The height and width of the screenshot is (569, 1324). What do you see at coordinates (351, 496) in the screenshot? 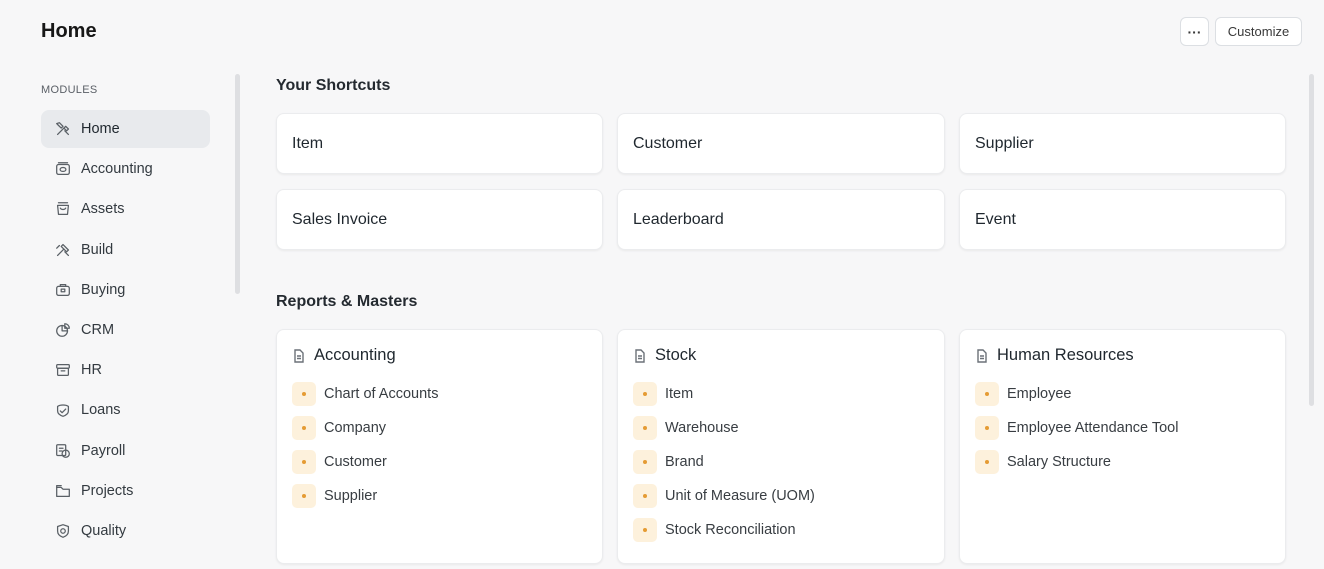
I see `report-link-label: Supplier` at bounding box center [351, 496].